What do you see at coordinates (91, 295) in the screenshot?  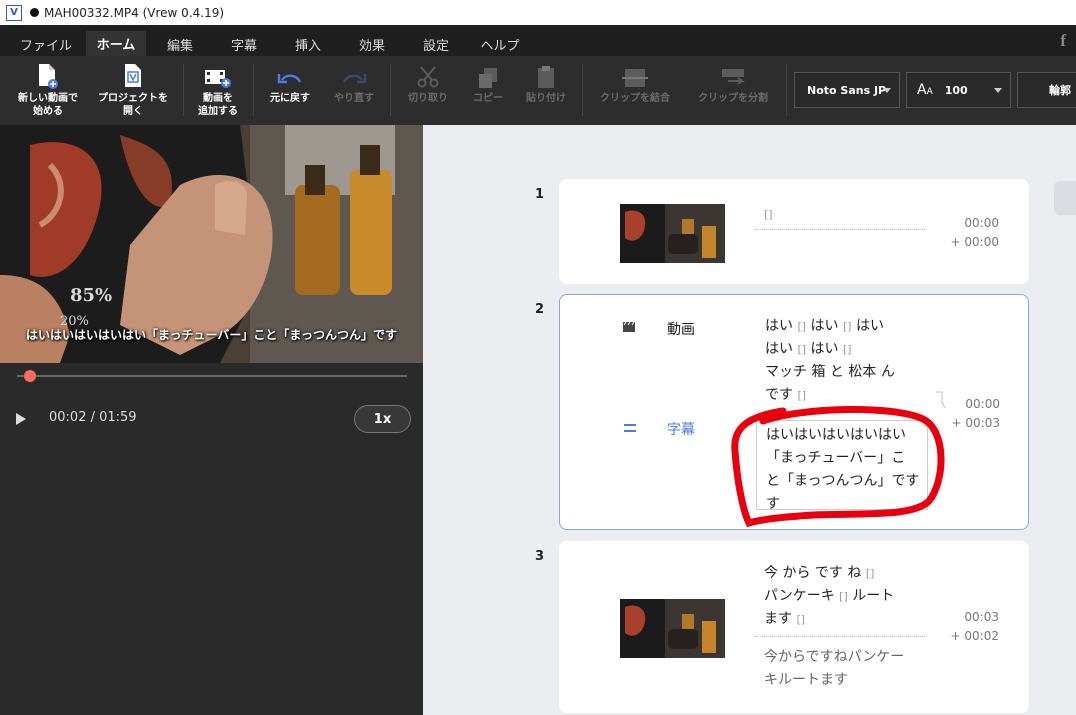 I see `svg-text: 85%` at bounding box center [91, 295].